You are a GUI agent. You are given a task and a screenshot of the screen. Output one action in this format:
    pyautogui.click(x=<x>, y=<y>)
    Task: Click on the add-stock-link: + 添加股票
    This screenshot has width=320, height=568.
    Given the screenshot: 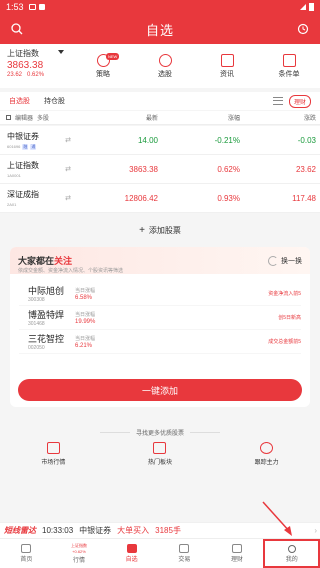 What is the action you would take?
    pyautogui.click(x=160, y=230)
    